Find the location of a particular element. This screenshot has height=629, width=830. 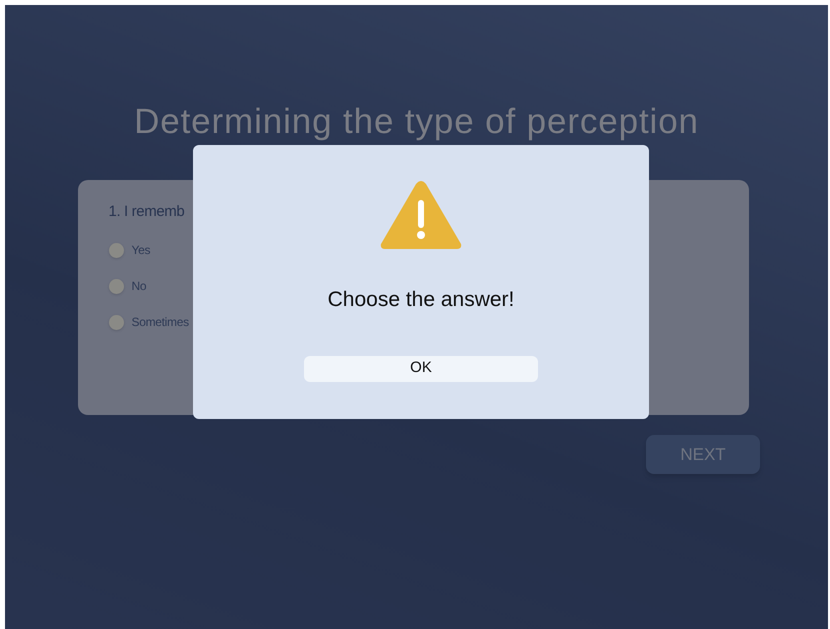

option-label: Sometimes is located at coordinates (160, 322).